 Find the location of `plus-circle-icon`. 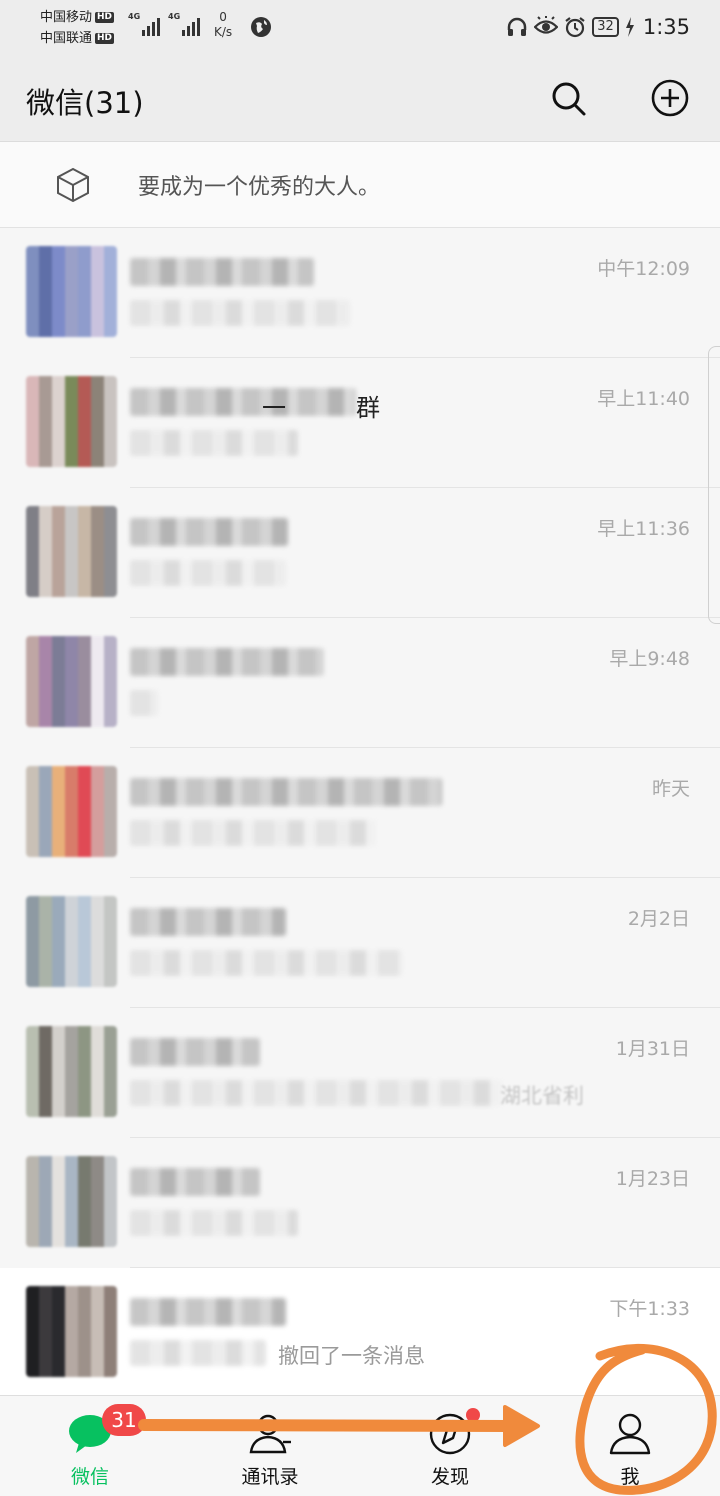

plus-circle-icon is located at coordinates (670, 98).